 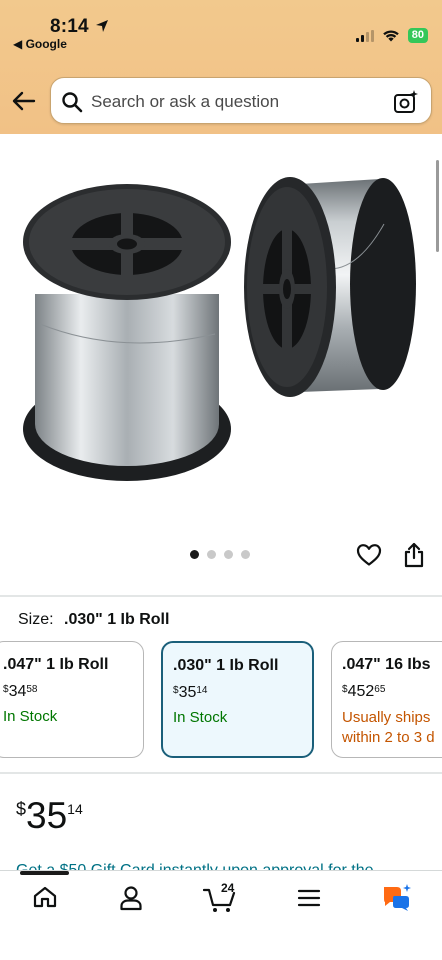 What do you see at coordinates (396, 898) in the screenshot?
I see `rufus-assistant-icon` at bounding box center [396, 898].